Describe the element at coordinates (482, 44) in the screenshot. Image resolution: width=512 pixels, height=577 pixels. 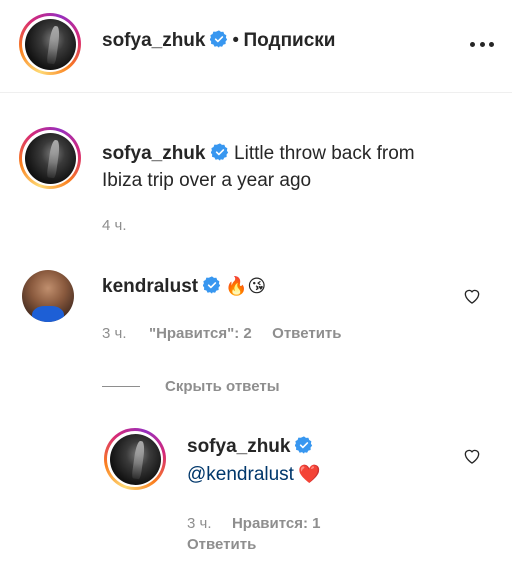
I see `more-options-icon` at that location.